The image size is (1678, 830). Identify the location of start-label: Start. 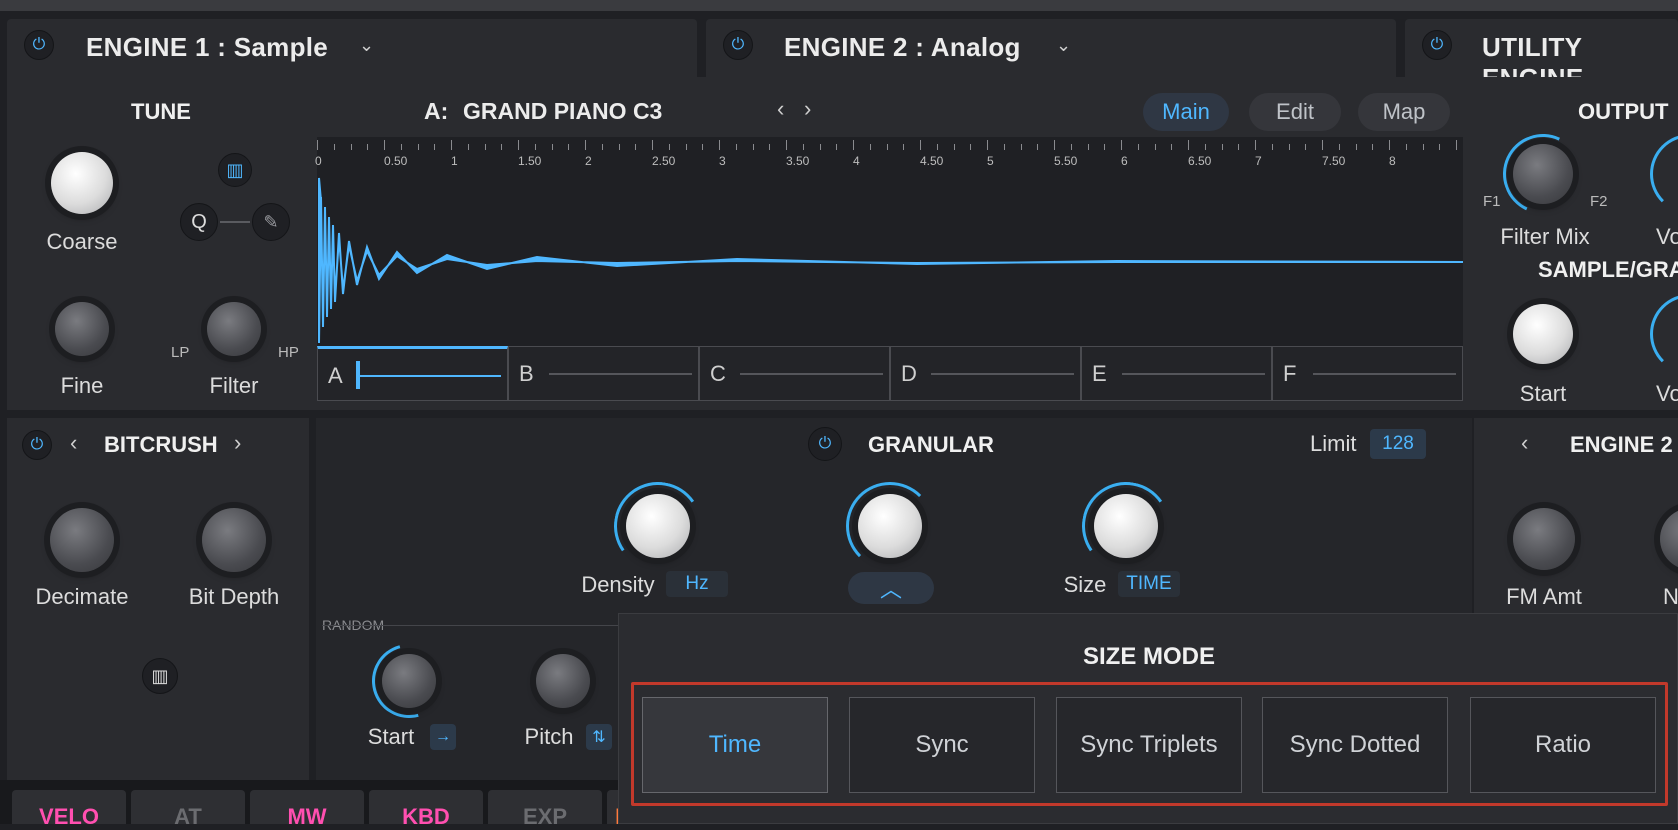
(1543, 393).